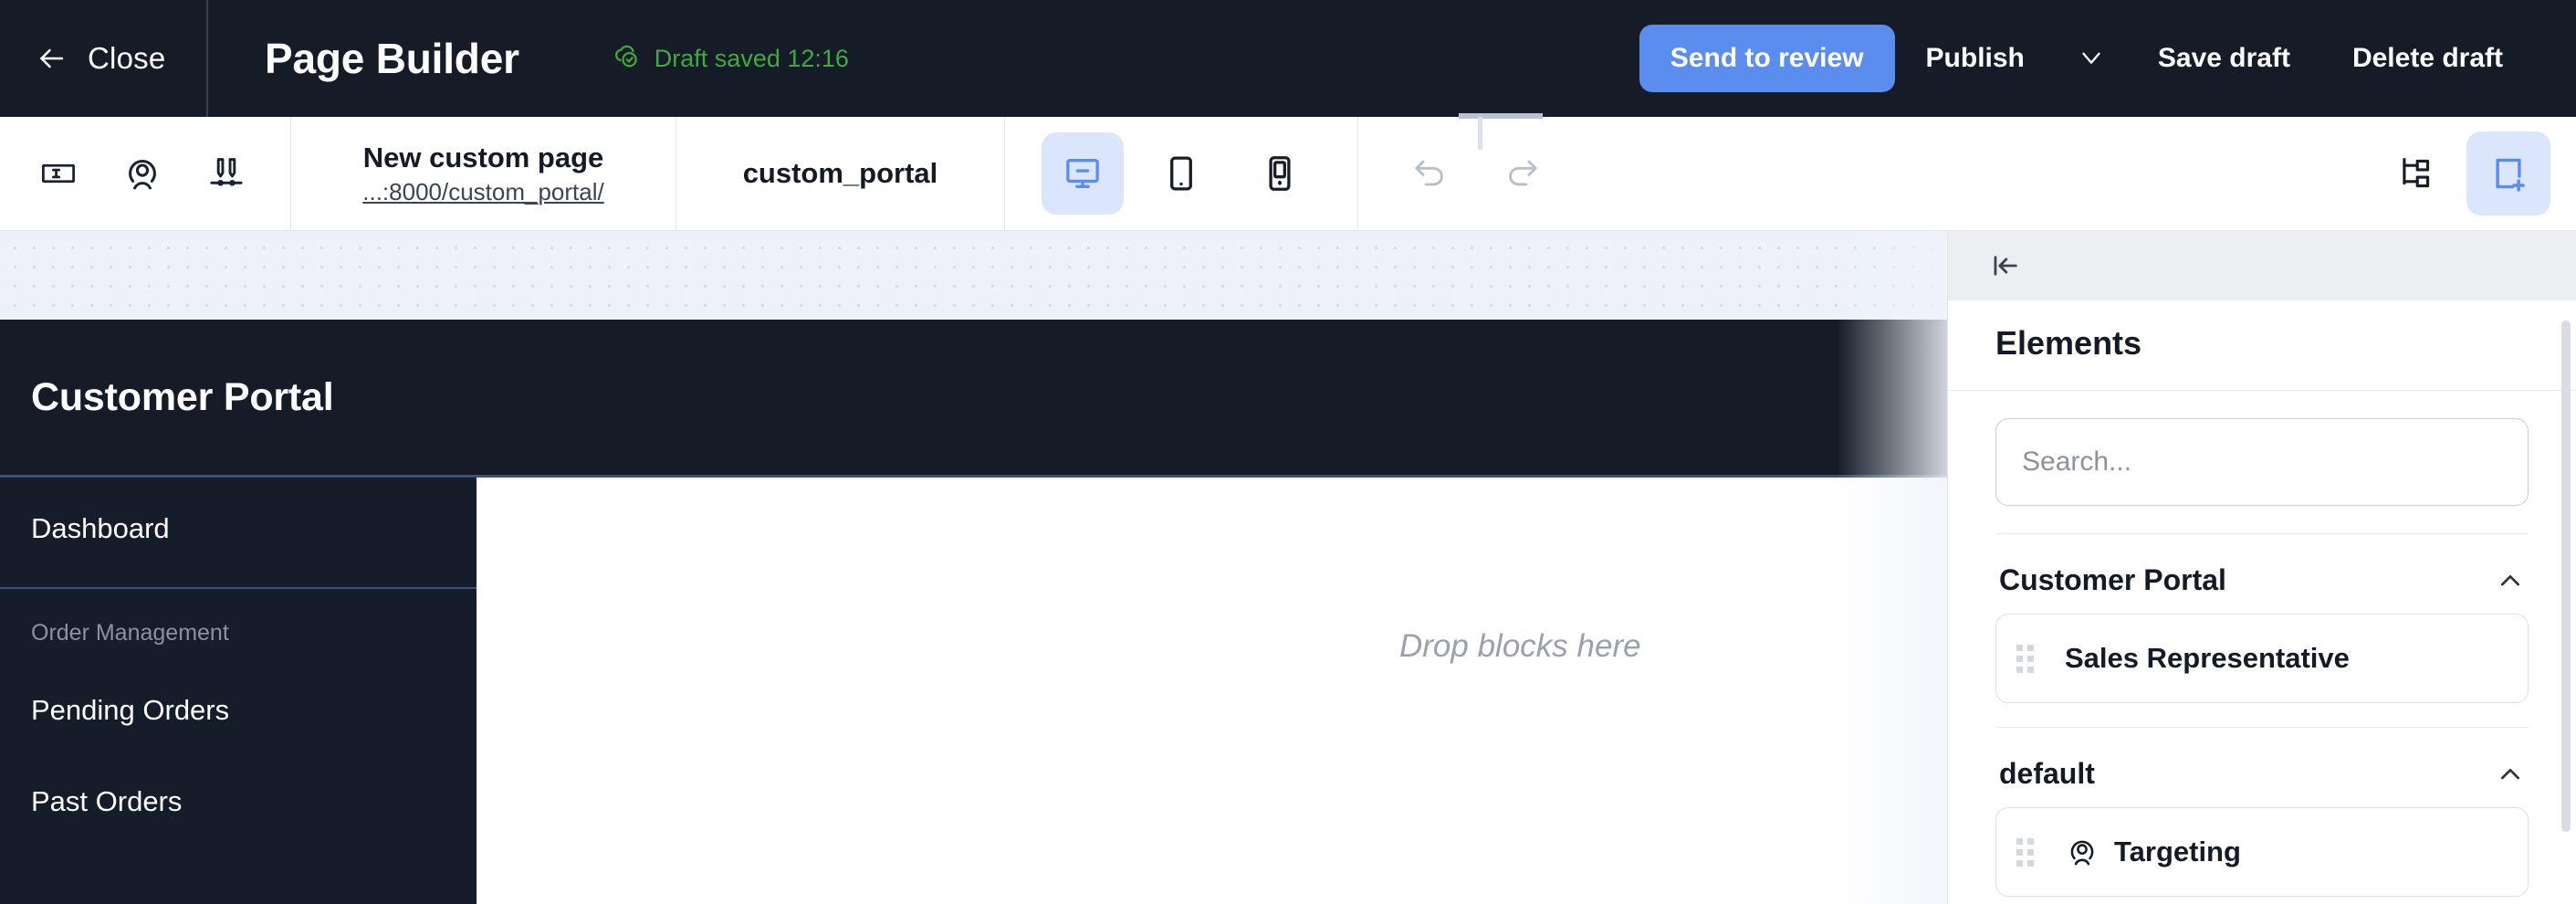 Image resolution: width=2576 pixels, height=904 pixels. Describe the element at coordinates (2262, 778) in the screenshot. I see `group-header-default: default` at that location.